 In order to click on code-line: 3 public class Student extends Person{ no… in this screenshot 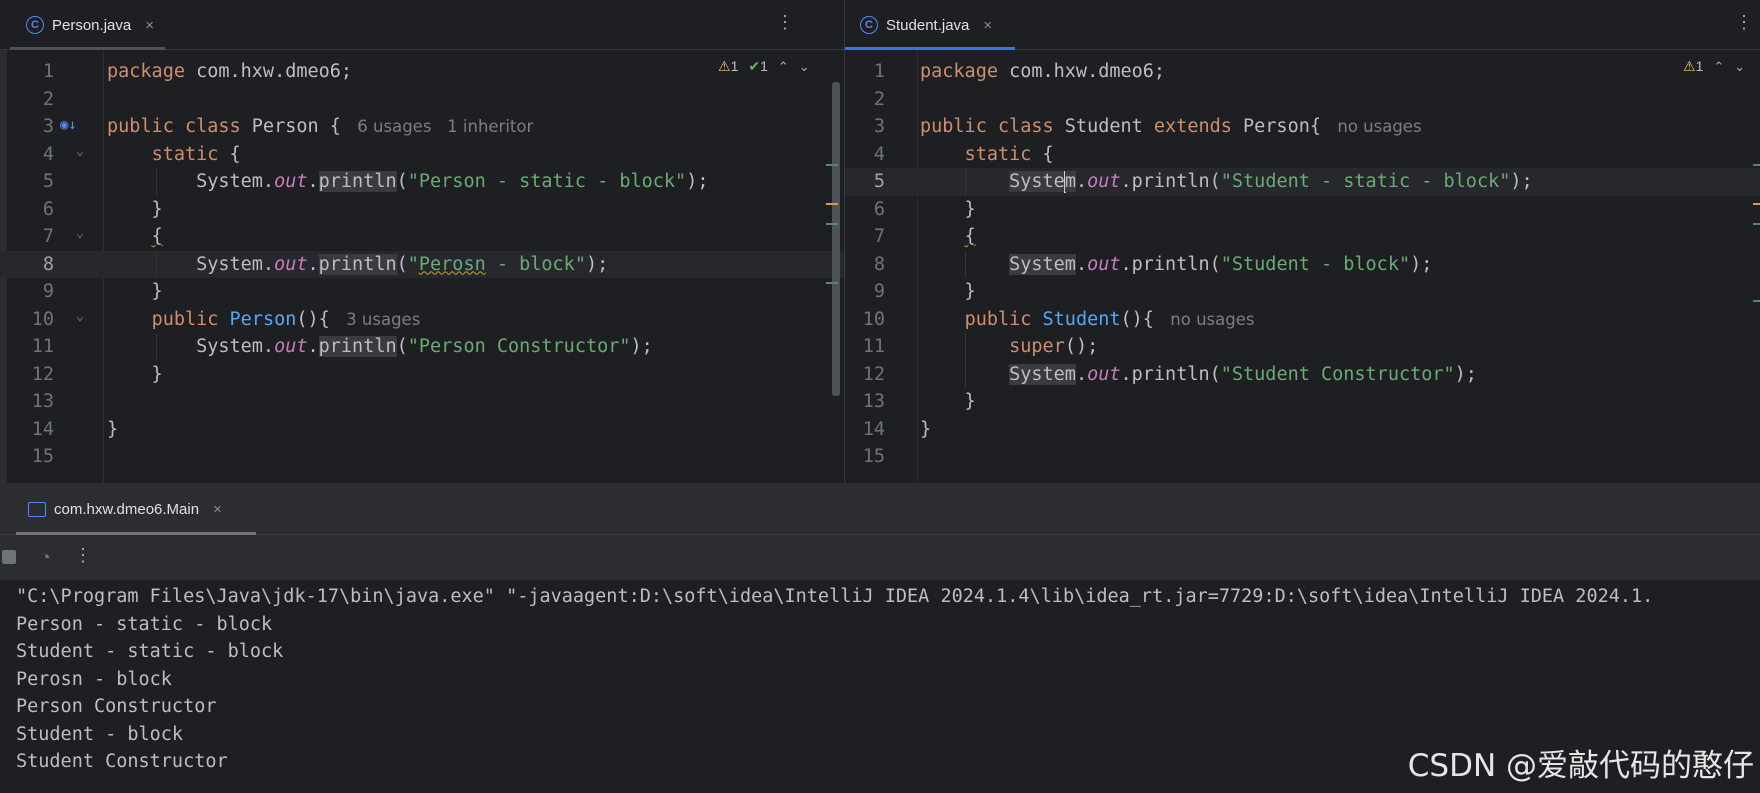, I will do `click(1302, 127)`.